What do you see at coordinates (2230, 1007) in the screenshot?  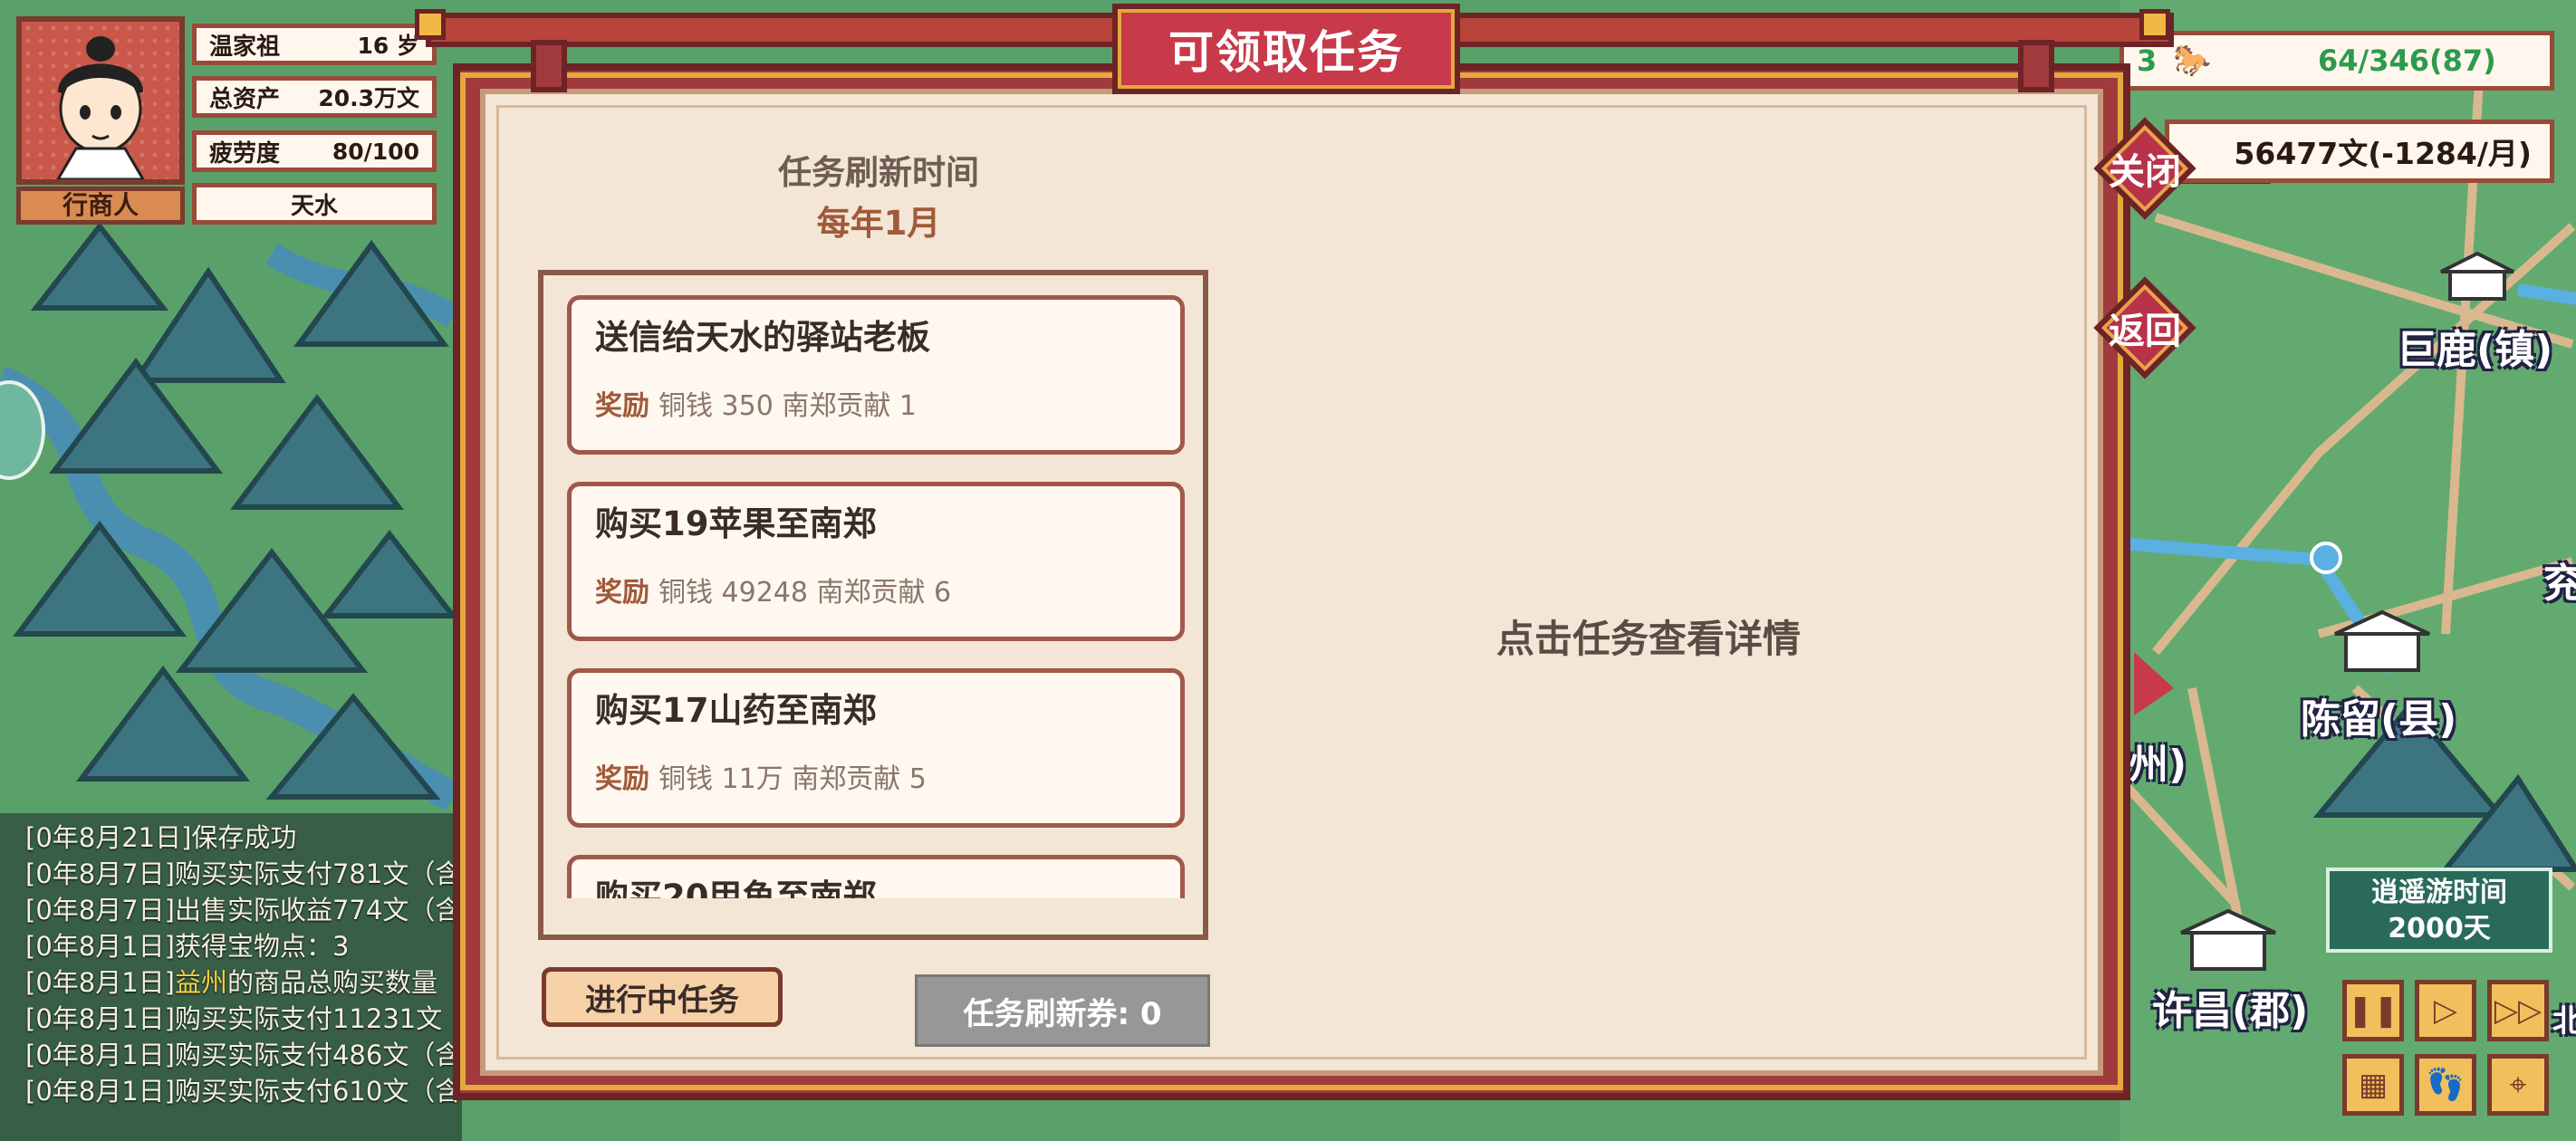 I see `map-city-xuchang: 许昌(郡)` at bounding box center [2230, 1007].